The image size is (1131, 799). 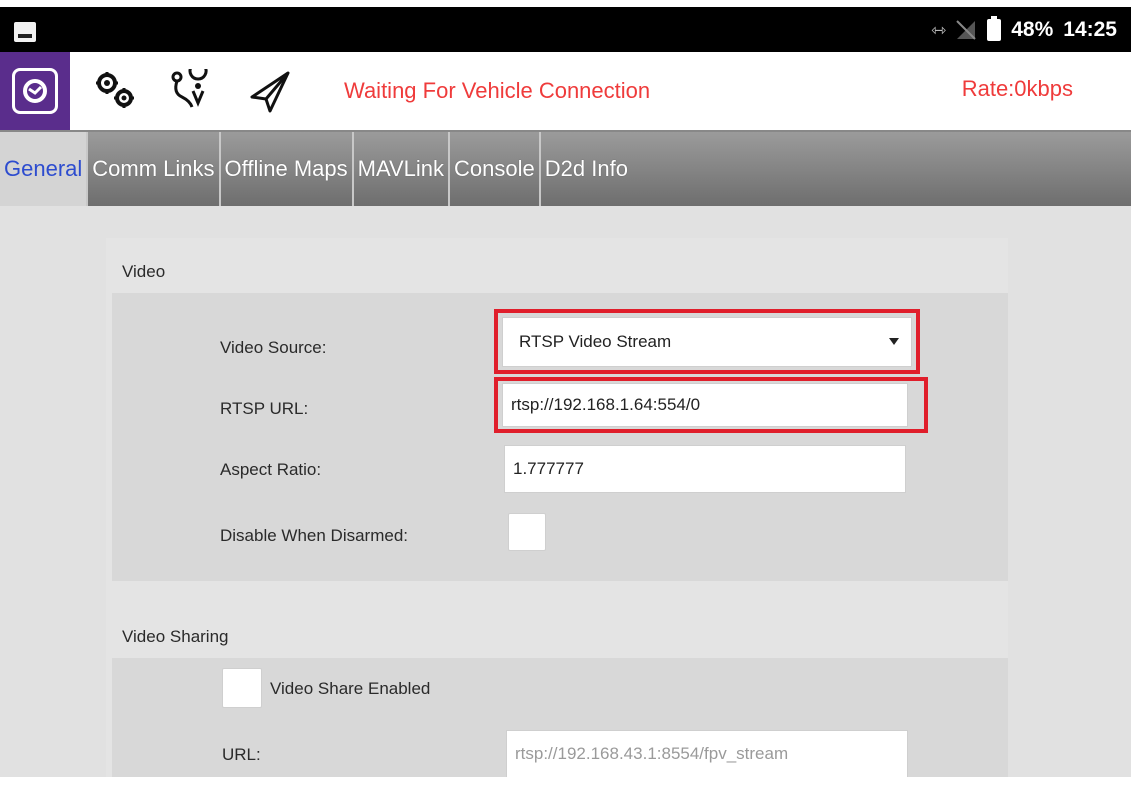 I want to click on aspect-ratio-label: Aspect Ratio:, so click(x=271, y=469).